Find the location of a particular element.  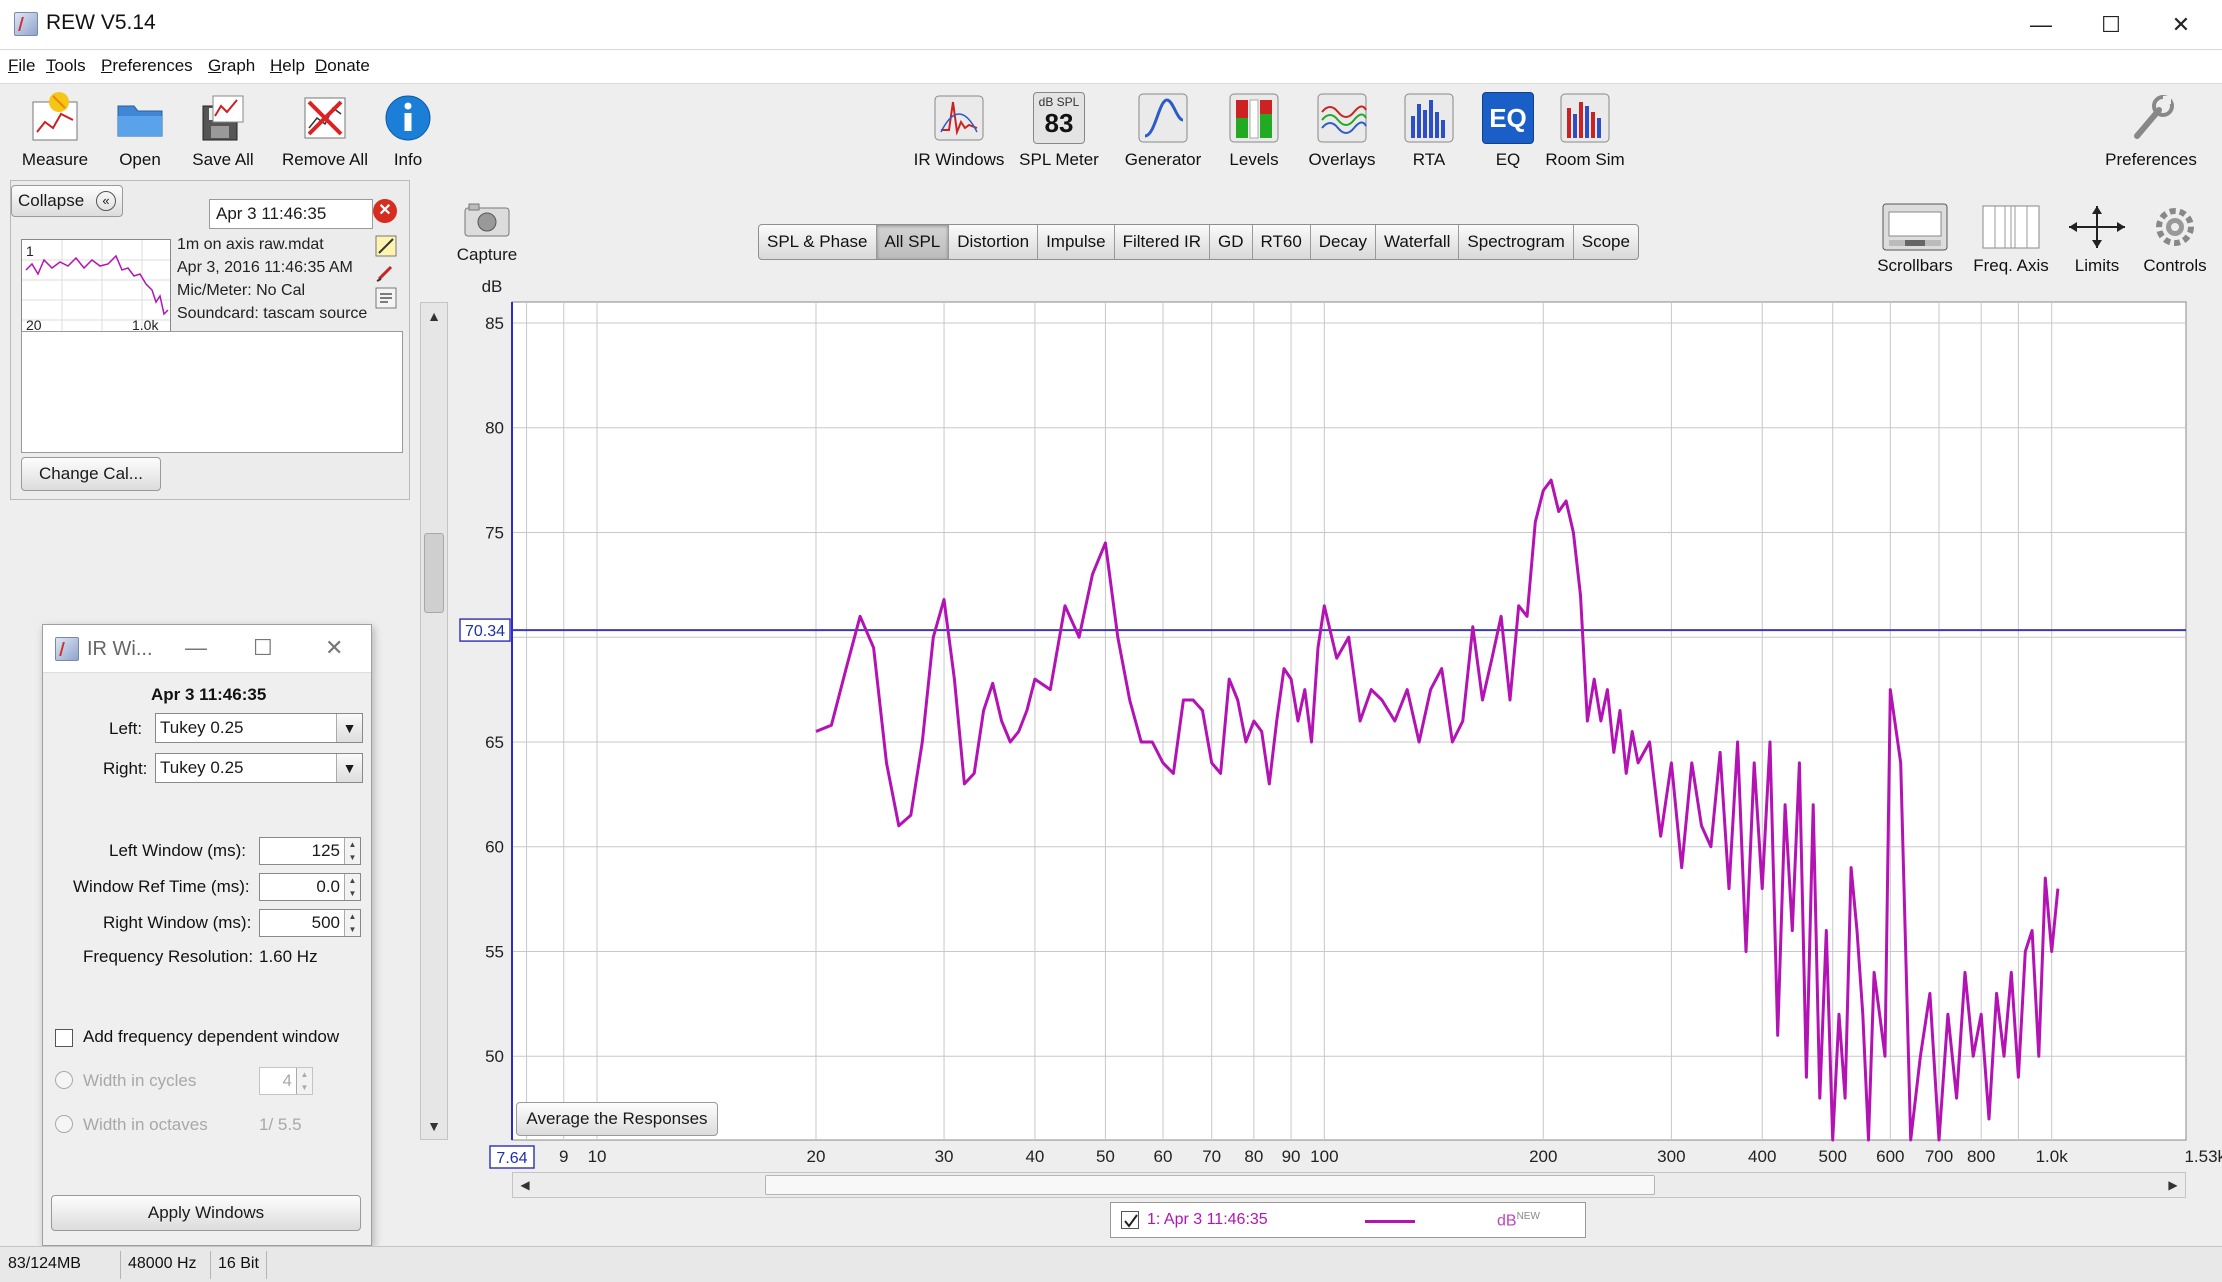

x-tick-label: 400 is located at coordinates (1762, 1156).